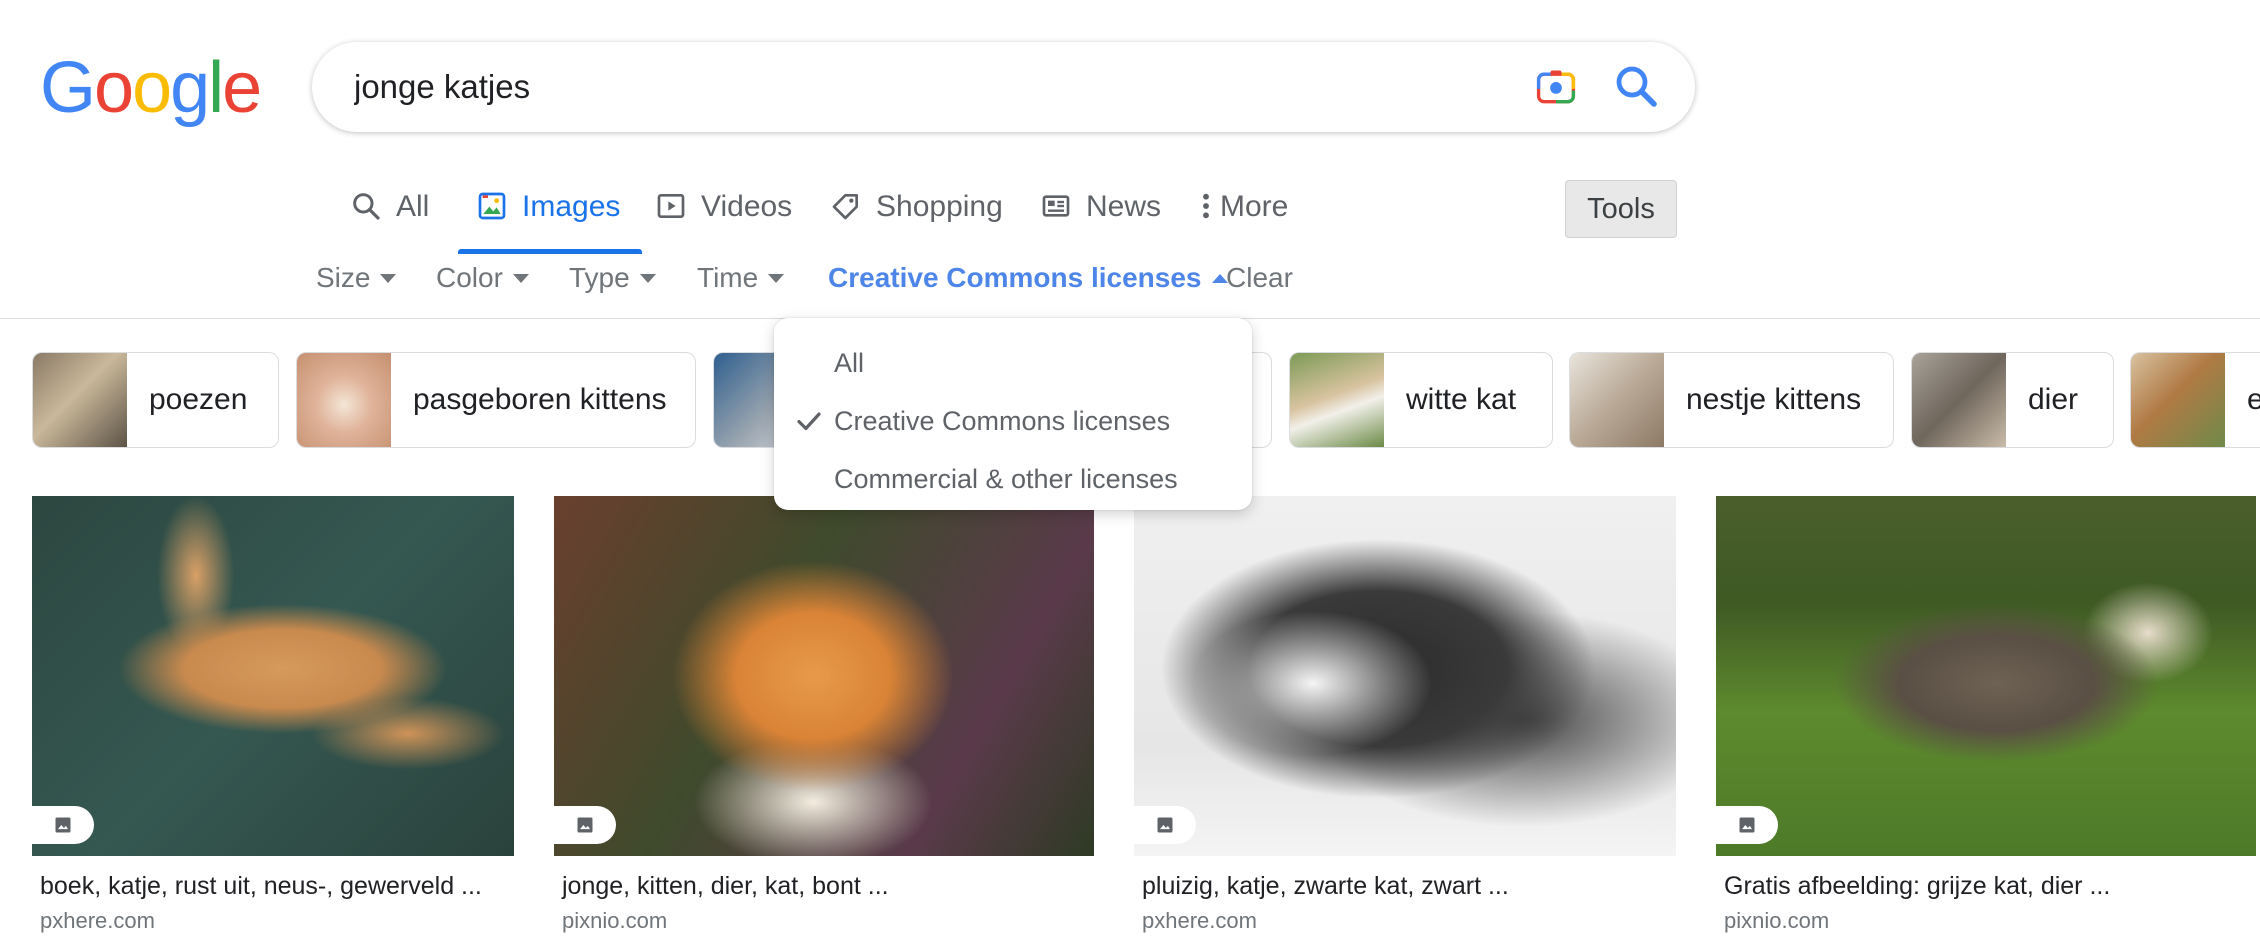 This screenshot has height=950, width=2260. I want to click on chip-label: e, so click(2242, 400).